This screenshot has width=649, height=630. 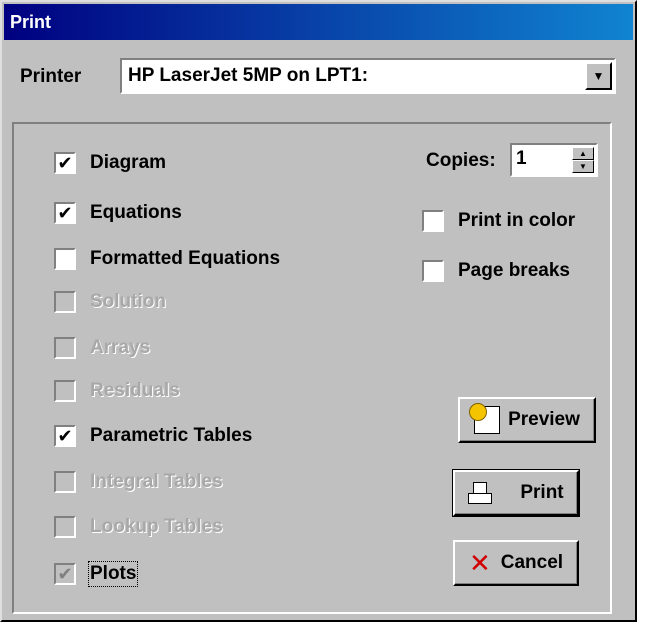 What do you see at coordinates (156, 526) in the screenshot?
I see `checkbox-lookup-tables-label: Lookup Tables` at bounding box center [156, 526].